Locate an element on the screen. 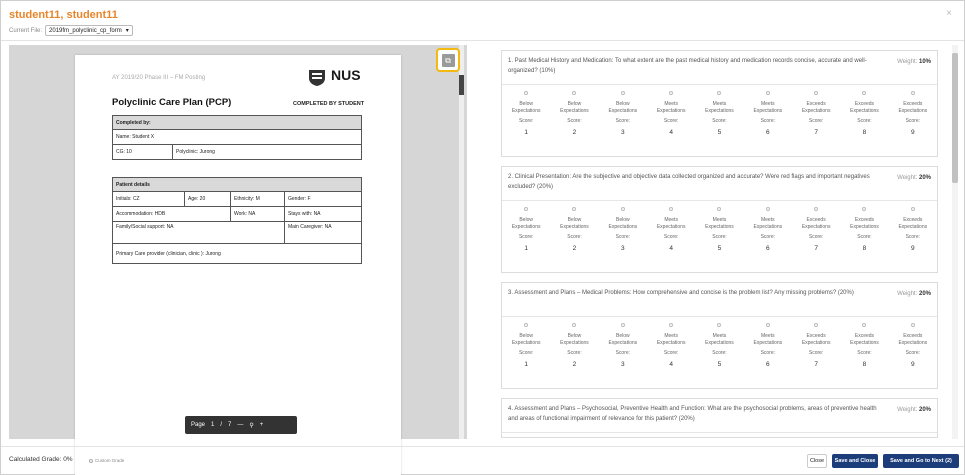 Image resolution: width=965 pixels, height=475 pixels. pdf-scrollbar is located at coordinates (461, 242).